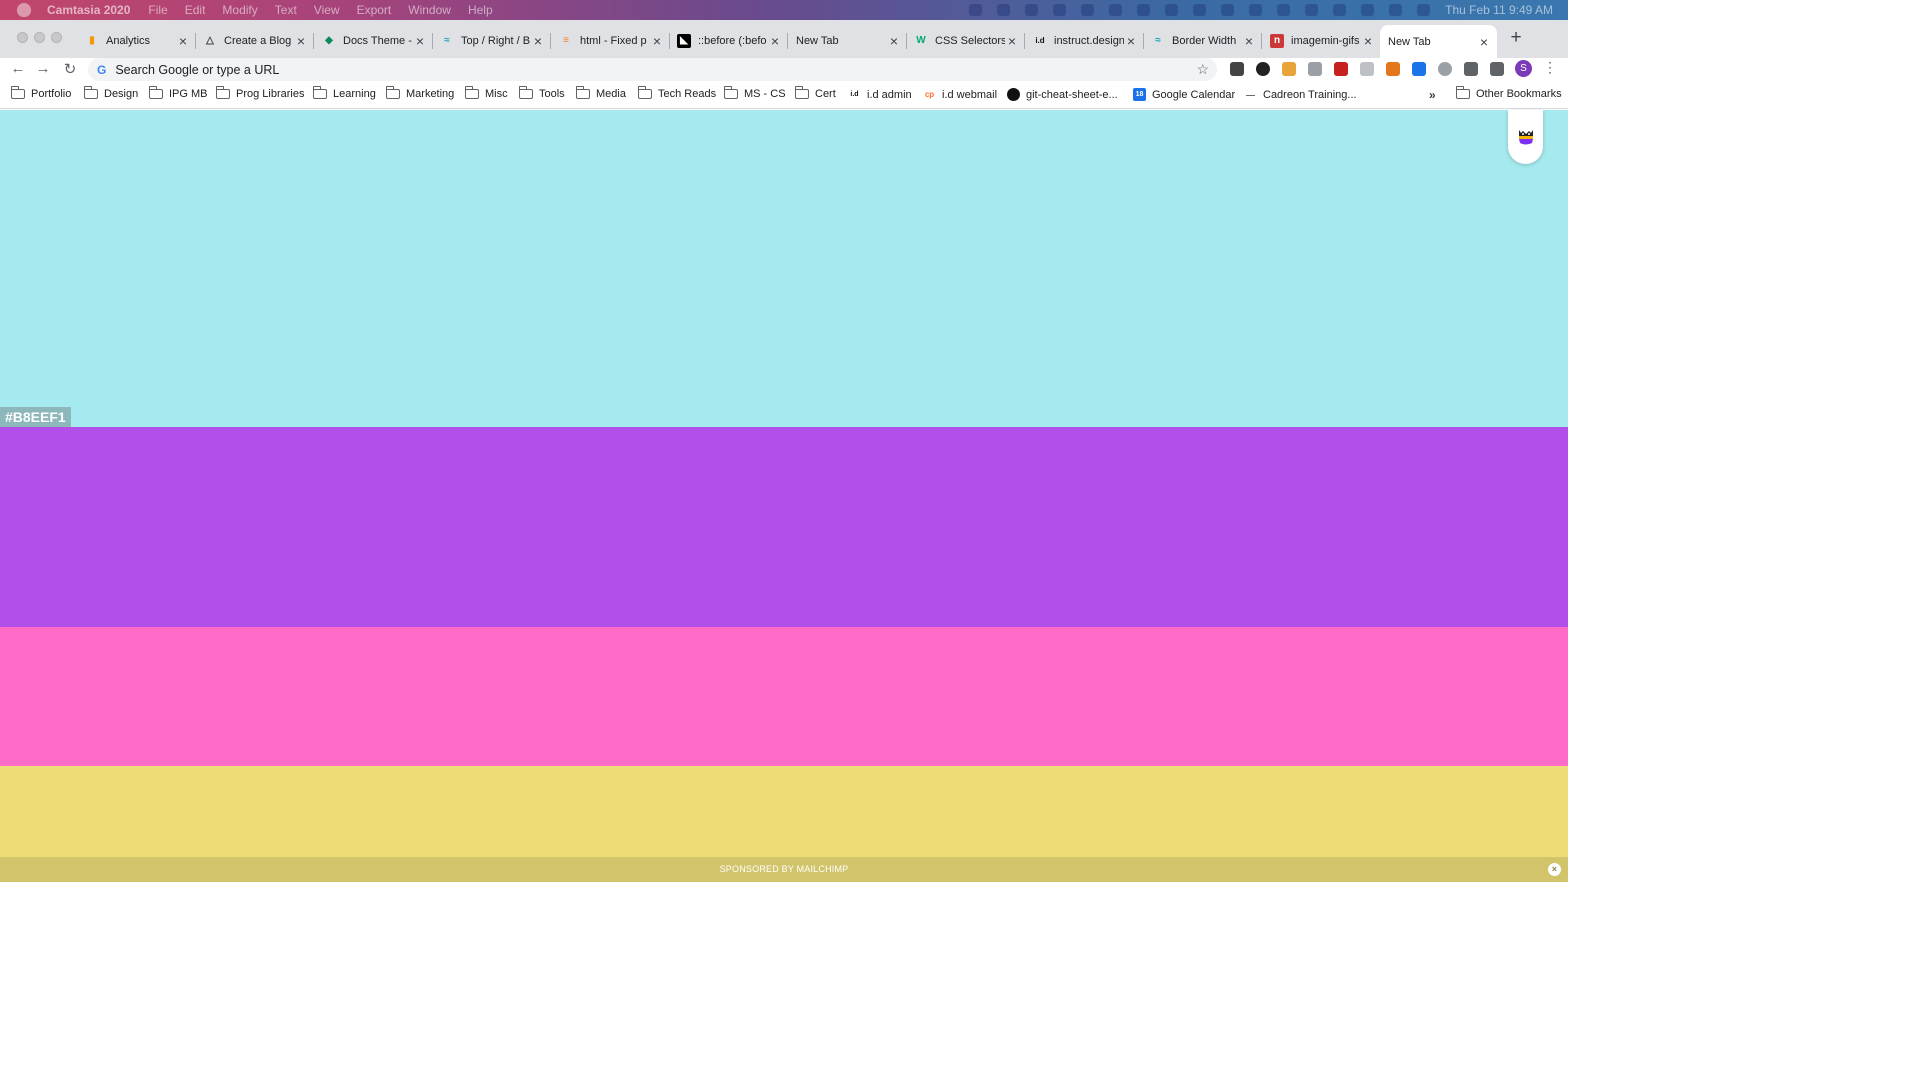  What do you see at coordinates (22, 37) in the screenshot?
I see `close-window-button` at bounding box center [22, 37].